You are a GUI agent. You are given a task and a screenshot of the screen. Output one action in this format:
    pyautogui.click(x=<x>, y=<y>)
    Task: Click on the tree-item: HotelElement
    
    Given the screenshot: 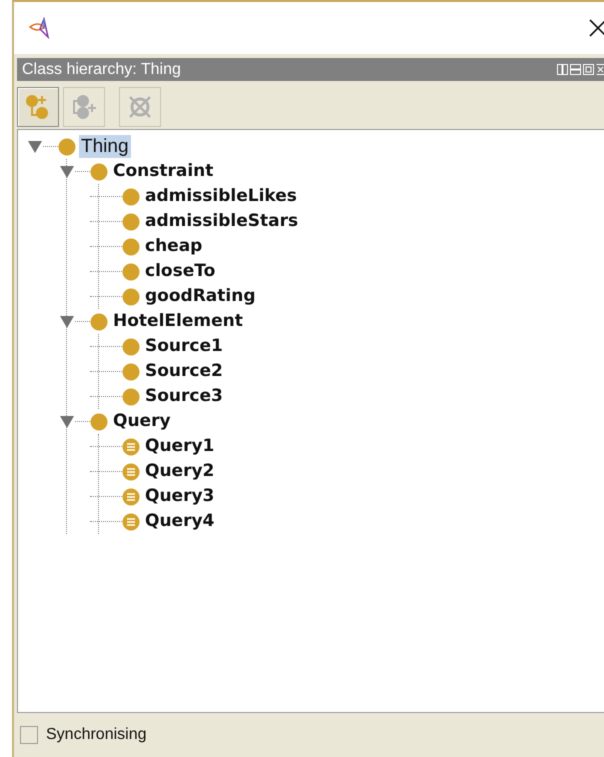 What is the action you would take?
    pyautogui.click(x=178, y=321)
    